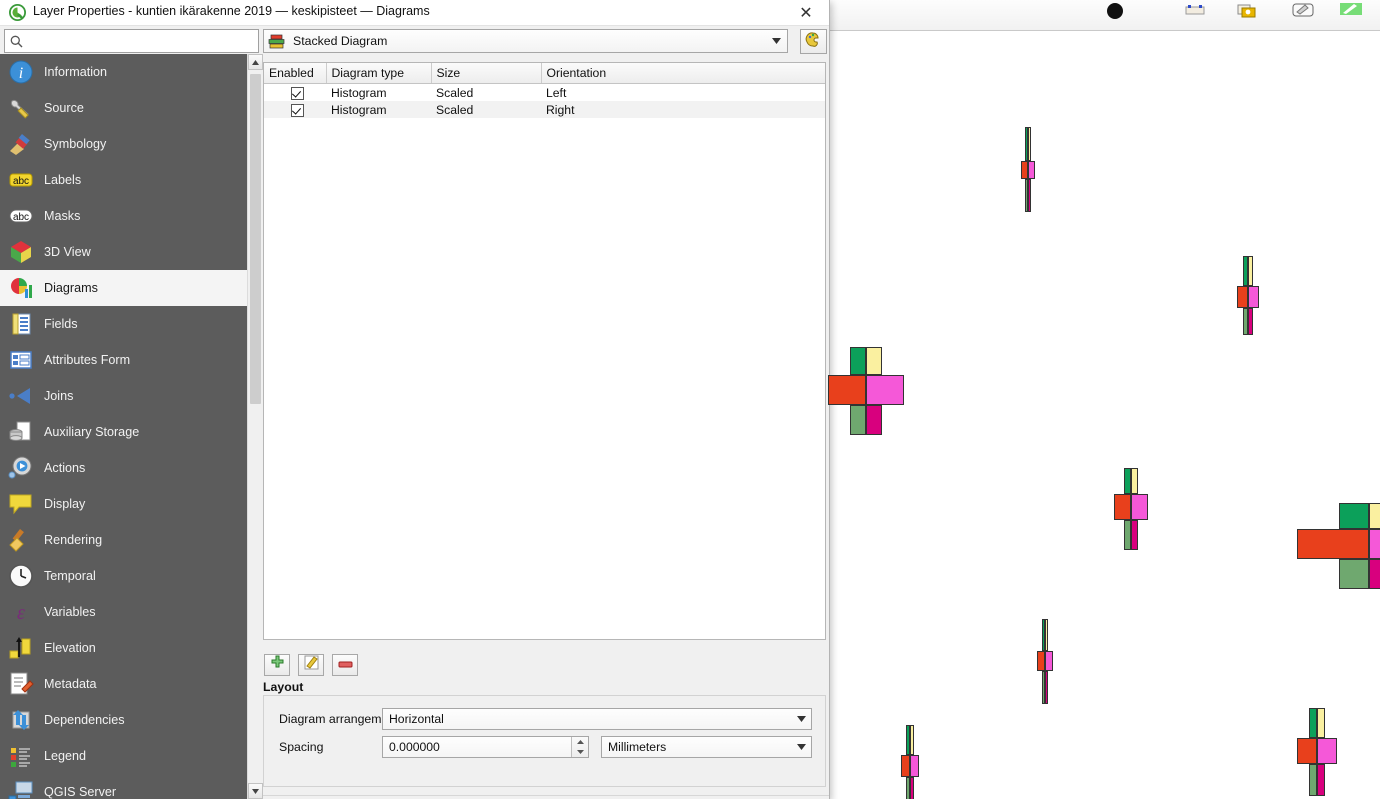  I want to click on column-header-orientation: Orientation, so click(683, 73).